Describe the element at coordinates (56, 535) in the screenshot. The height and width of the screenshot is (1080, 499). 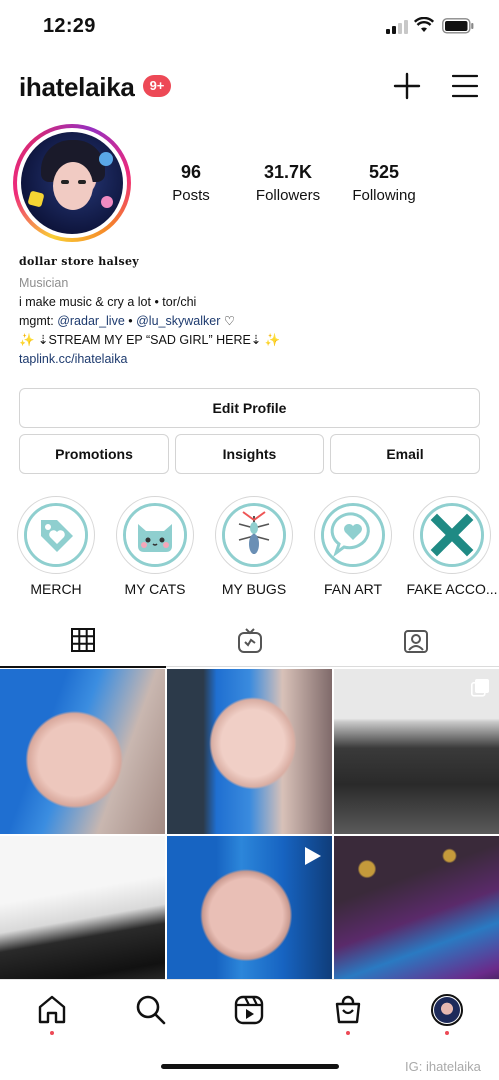
I see `tag-heart-icon` at that location.